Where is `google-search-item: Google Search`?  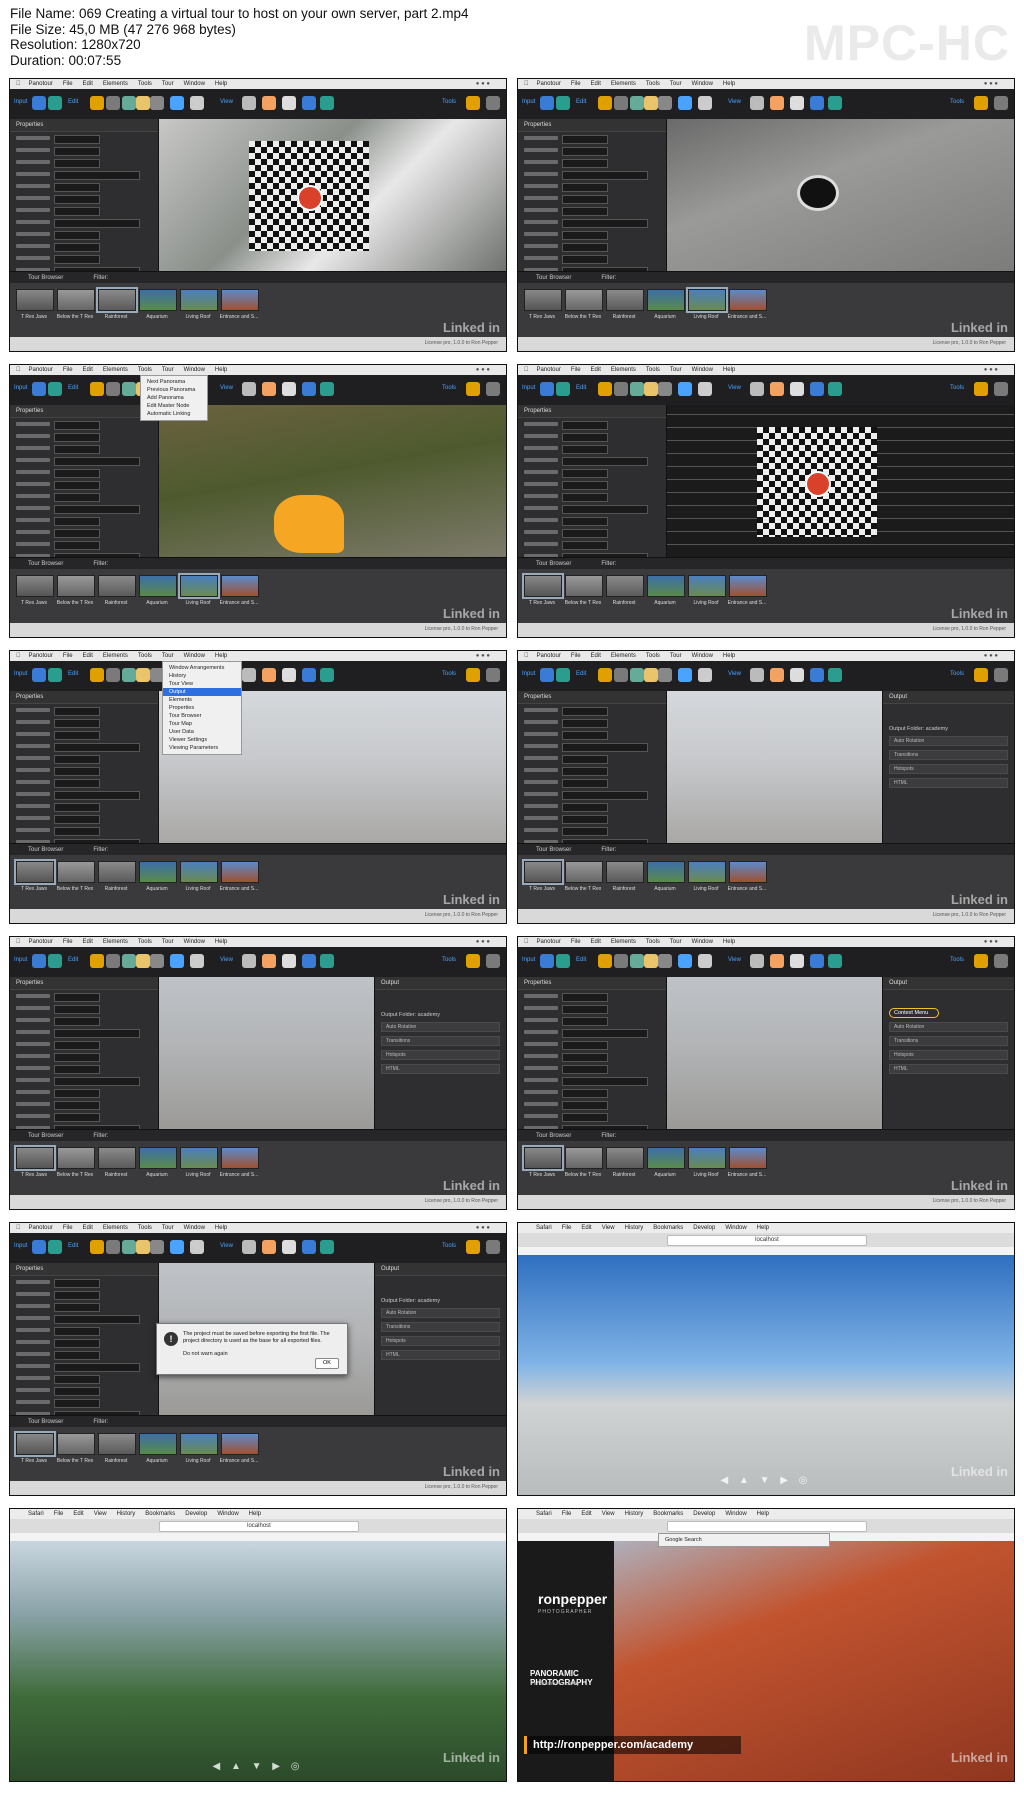
google-search-item: Google Search is located at coordinates (744, 1540).